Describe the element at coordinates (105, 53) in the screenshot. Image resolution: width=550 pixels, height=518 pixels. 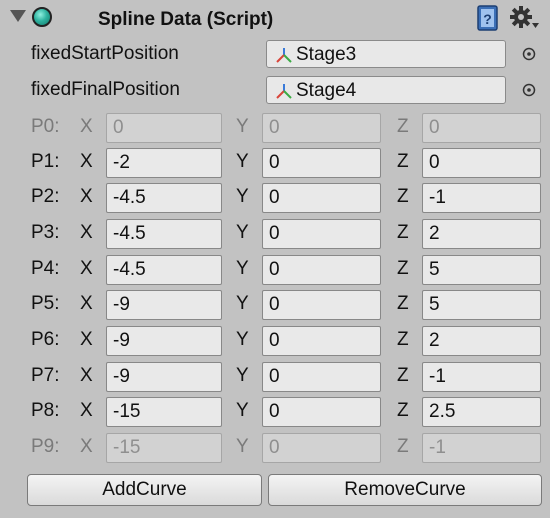
I see `field-label: fixedStartPosition` at that location.